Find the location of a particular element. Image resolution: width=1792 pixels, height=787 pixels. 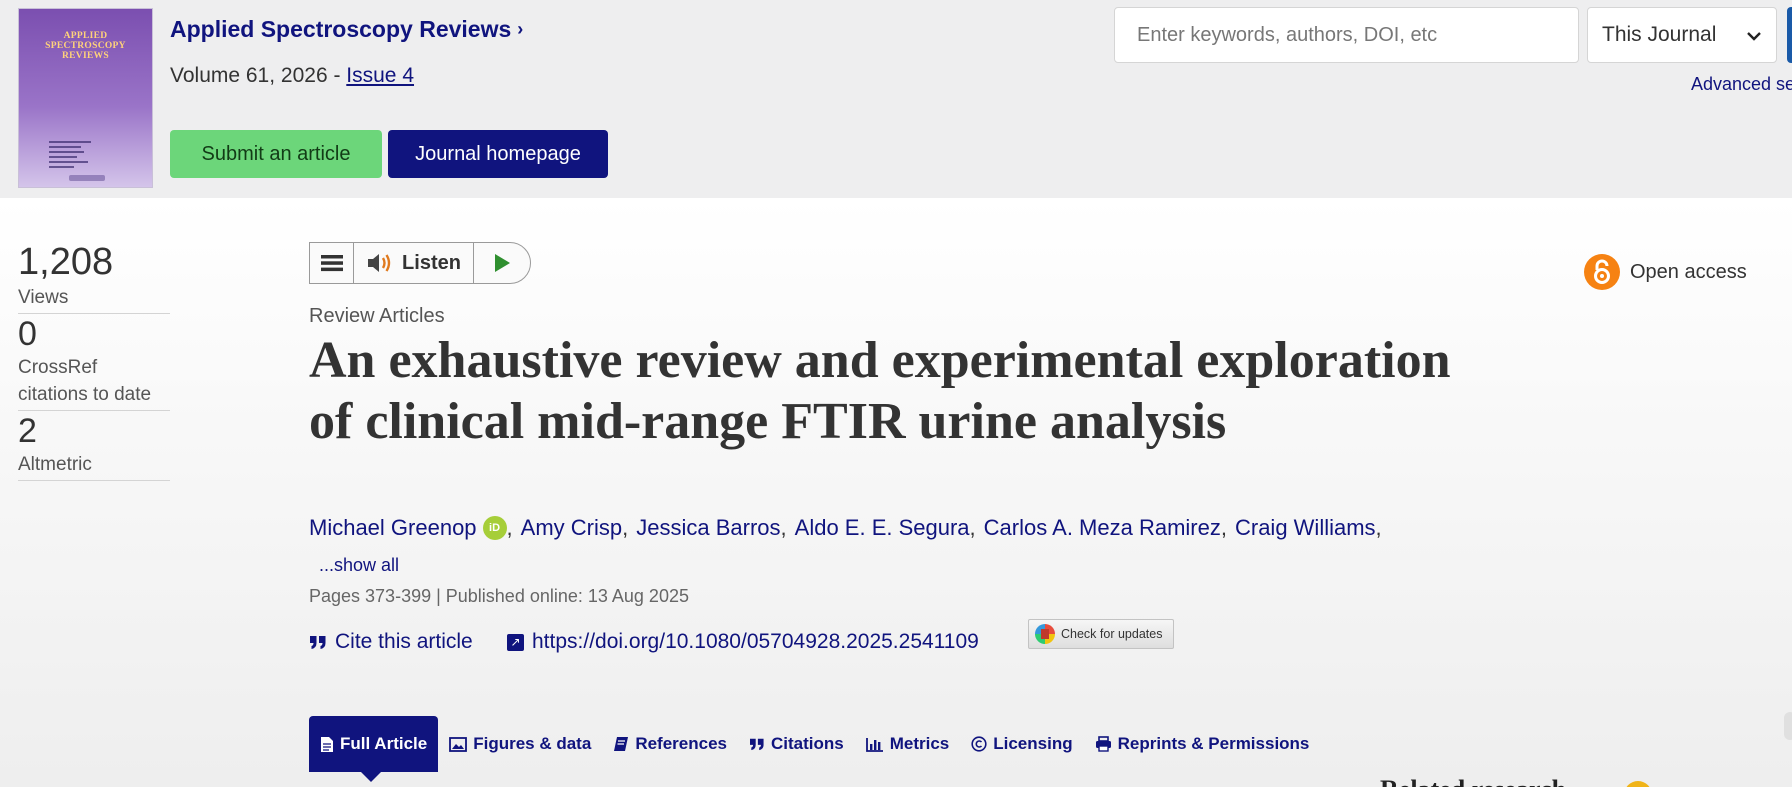

author-link: Amy Crisp is located at coordinates (571, 528).